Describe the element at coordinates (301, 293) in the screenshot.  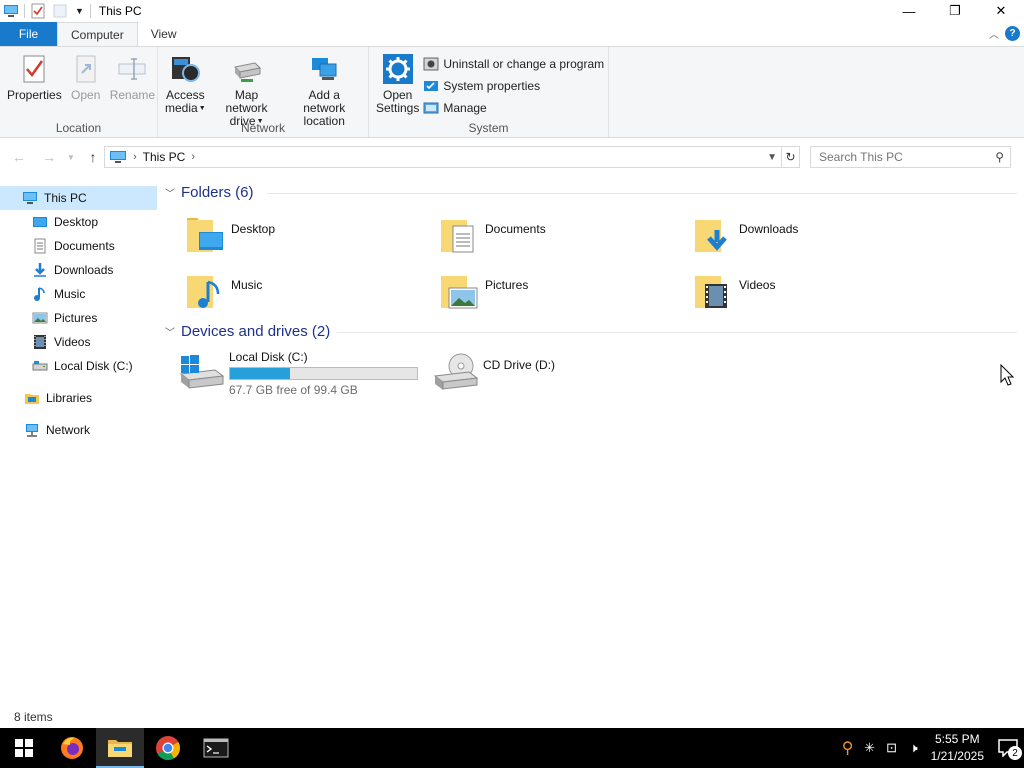
I see `folder-music: Music` at that location.